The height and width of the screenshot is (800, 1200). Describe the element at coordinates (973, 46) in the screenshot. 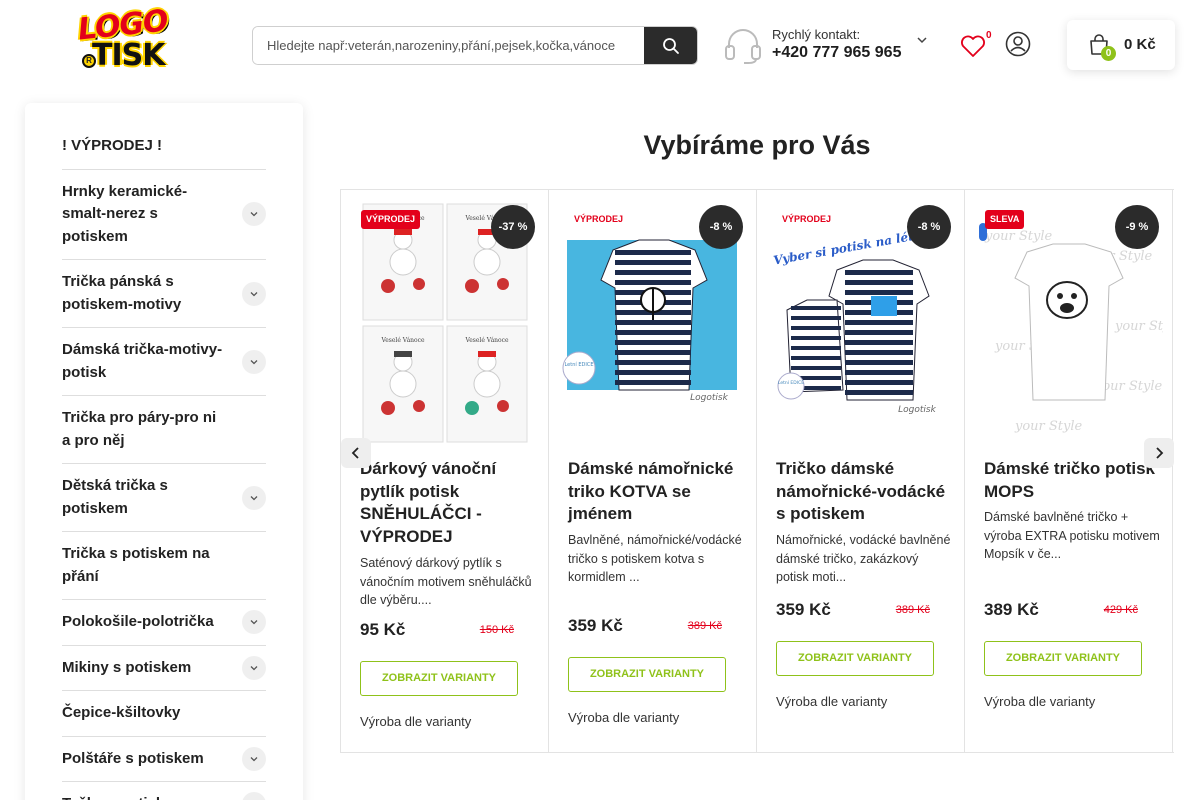

I see `heart-icon` at that location.